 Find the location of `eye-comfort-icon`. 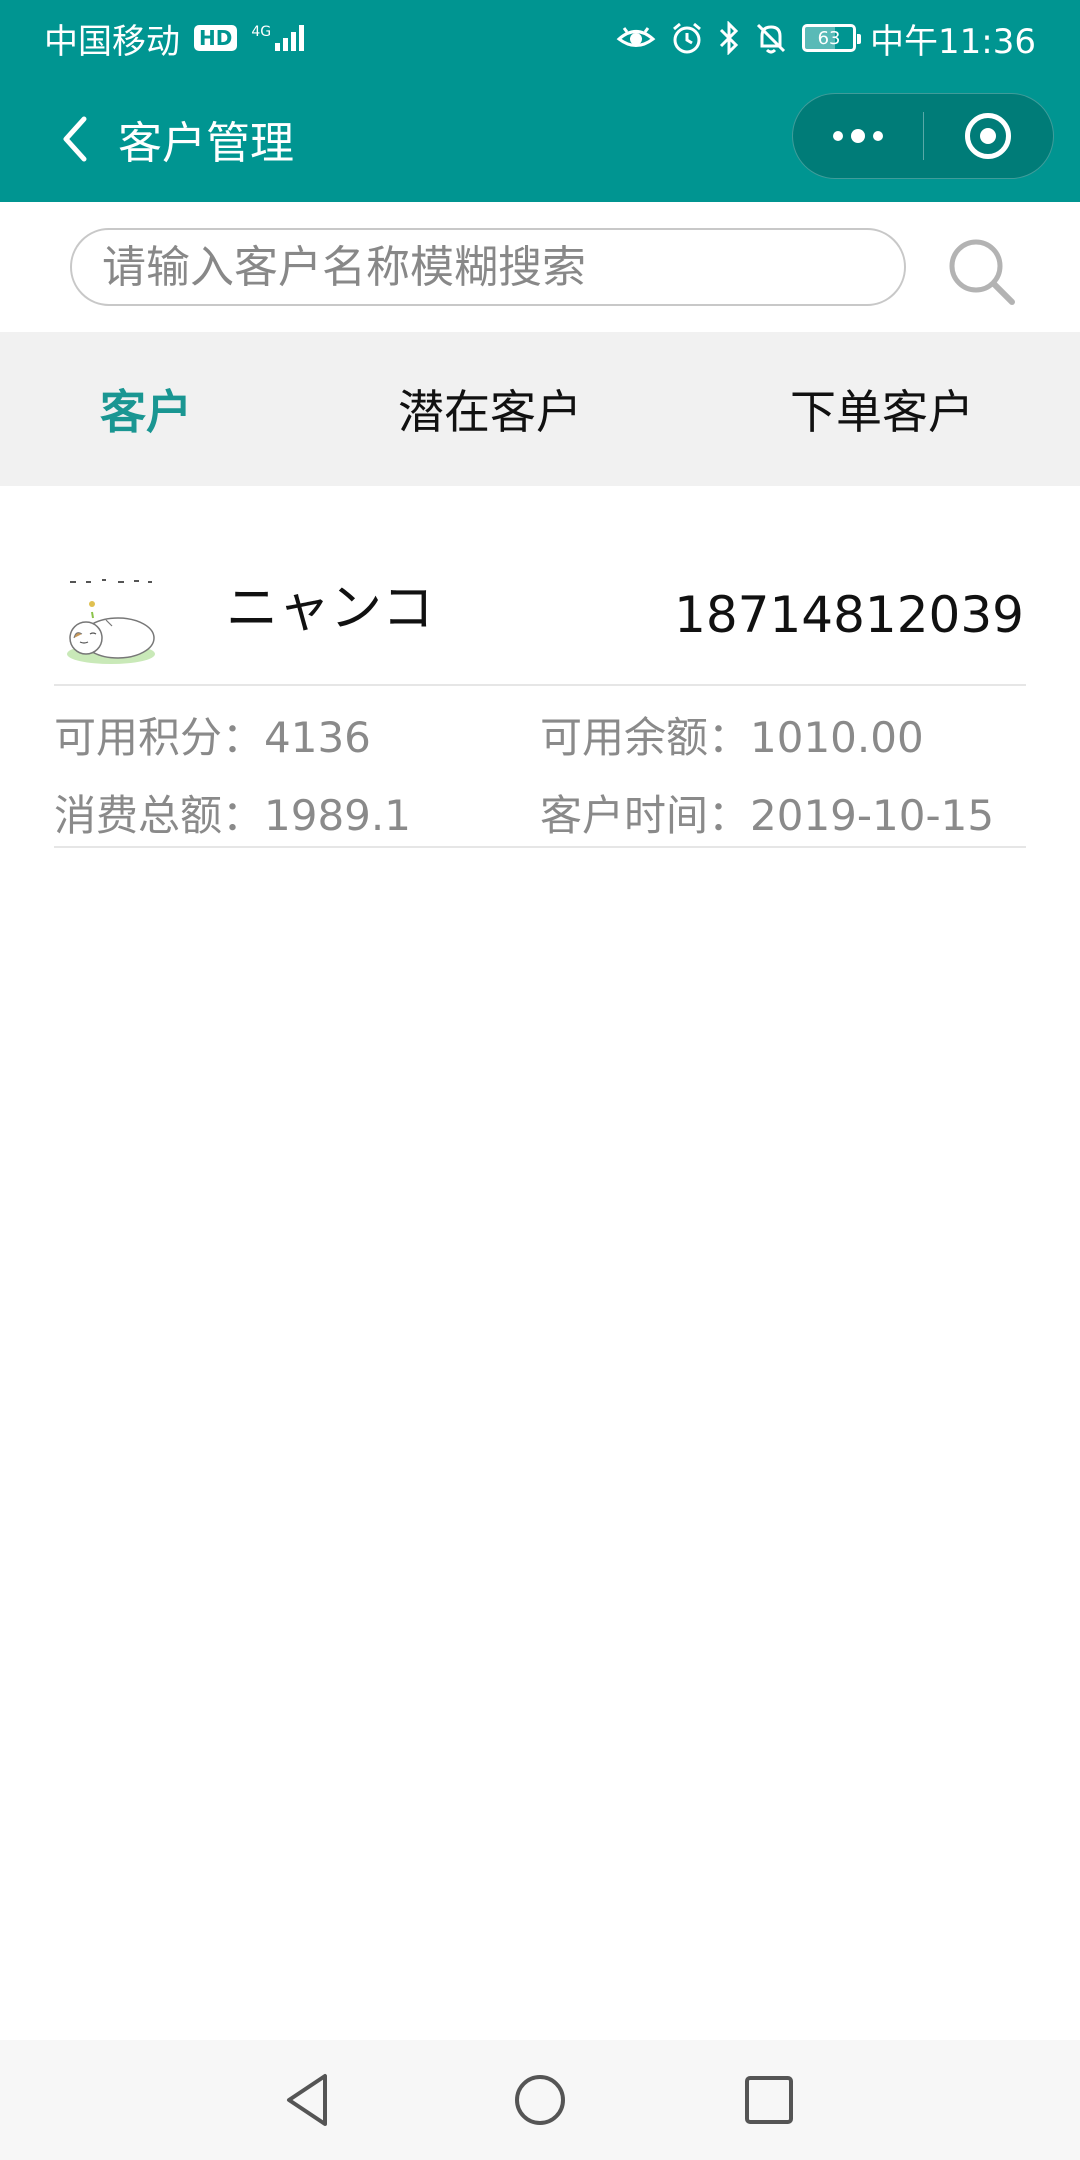

eye-comfort-icon is located at coordinates (636, 37).